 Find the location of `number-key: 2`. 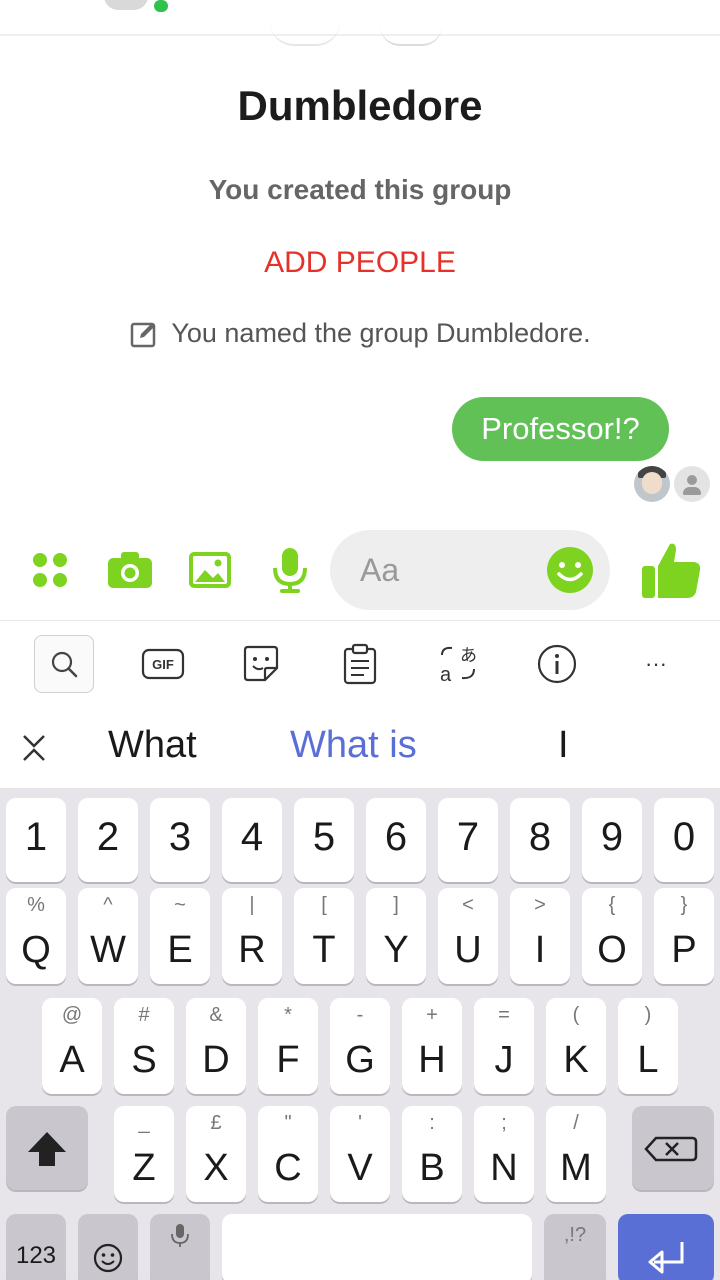

number-key: 2 is located at coordinates (108, 840).